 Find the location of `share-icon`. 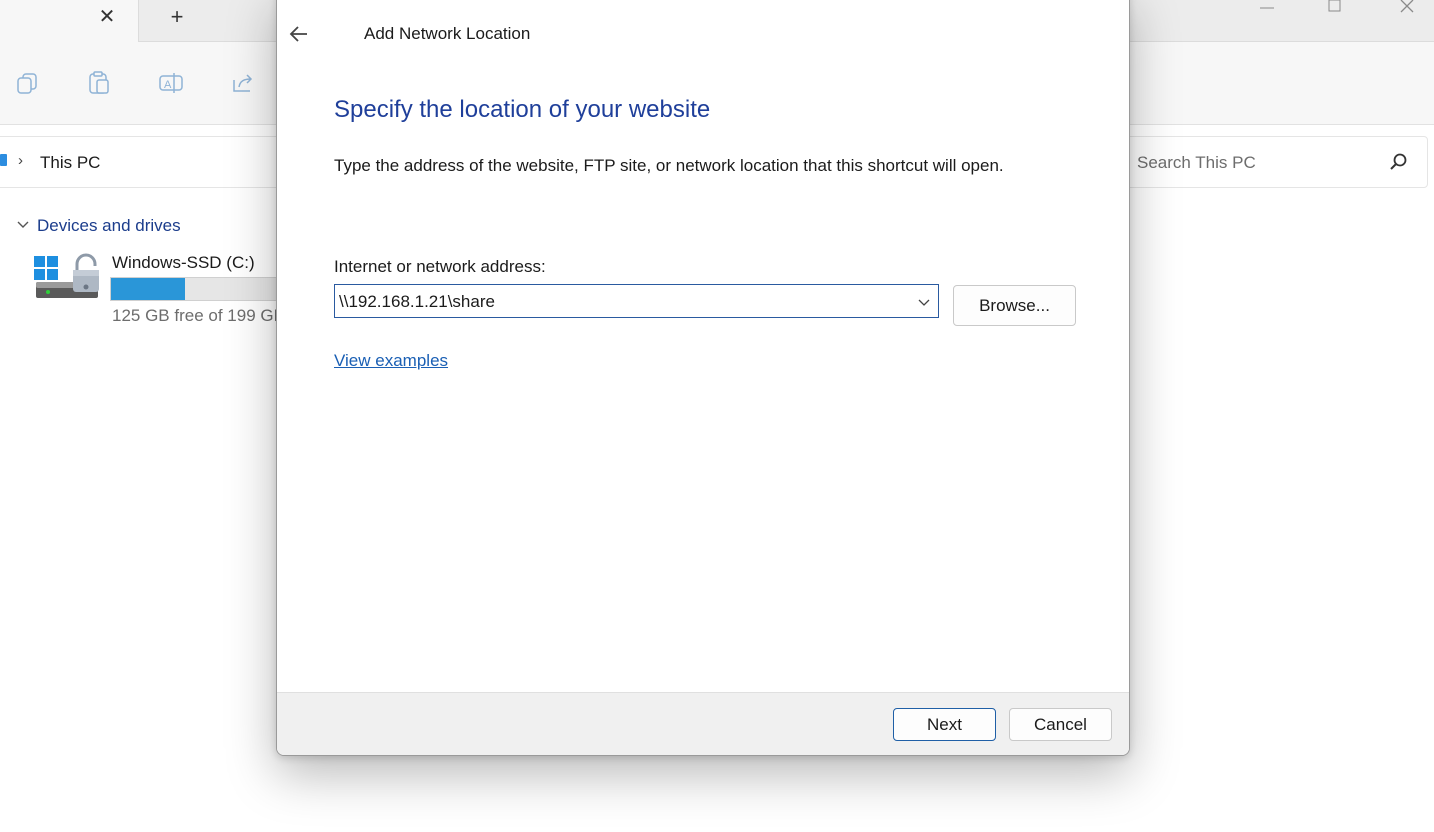

share-icon is located at coordinates (243, 83).